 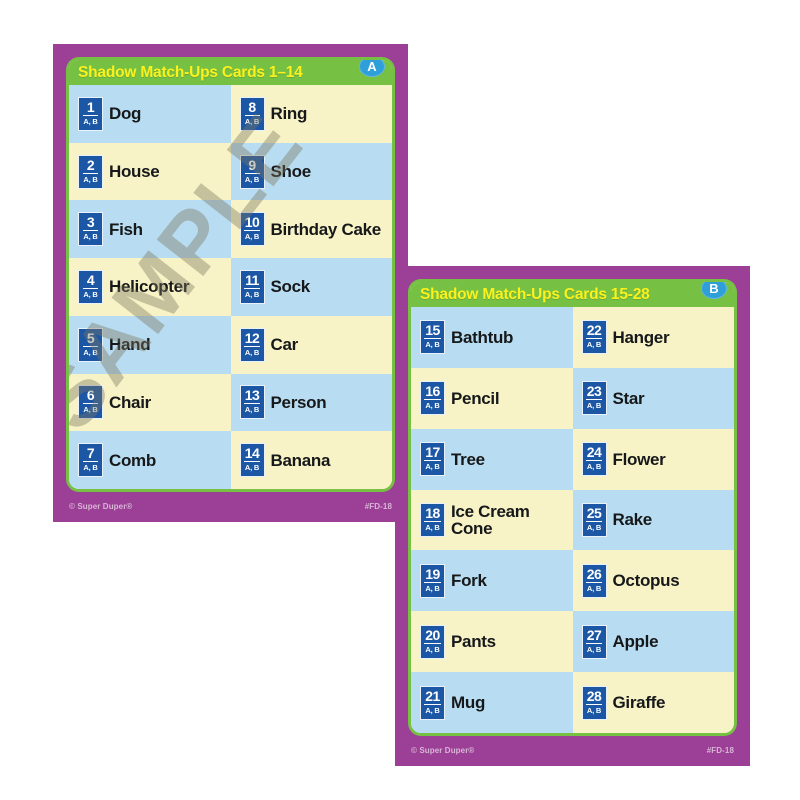 I want to click on entry-number: 22, so click(x=594, y=331).